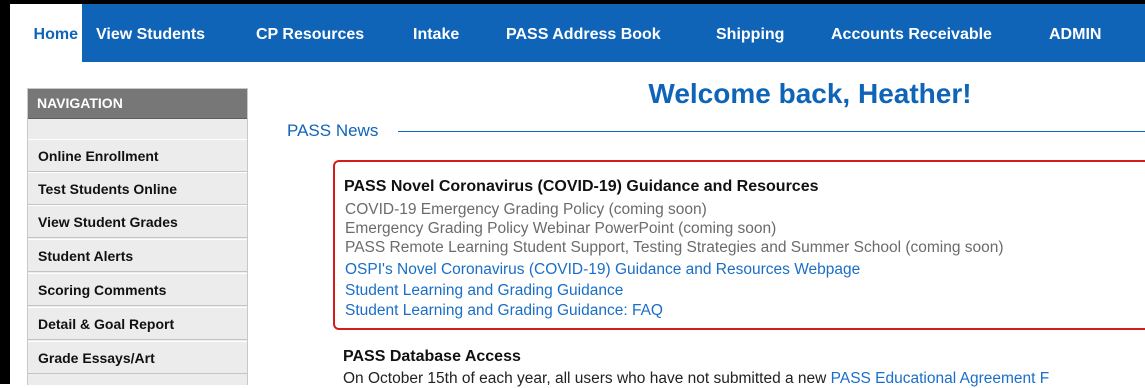 This screenshot has width=1145, height=388. I want to click on tab-label: Intake, so click(436, 34).